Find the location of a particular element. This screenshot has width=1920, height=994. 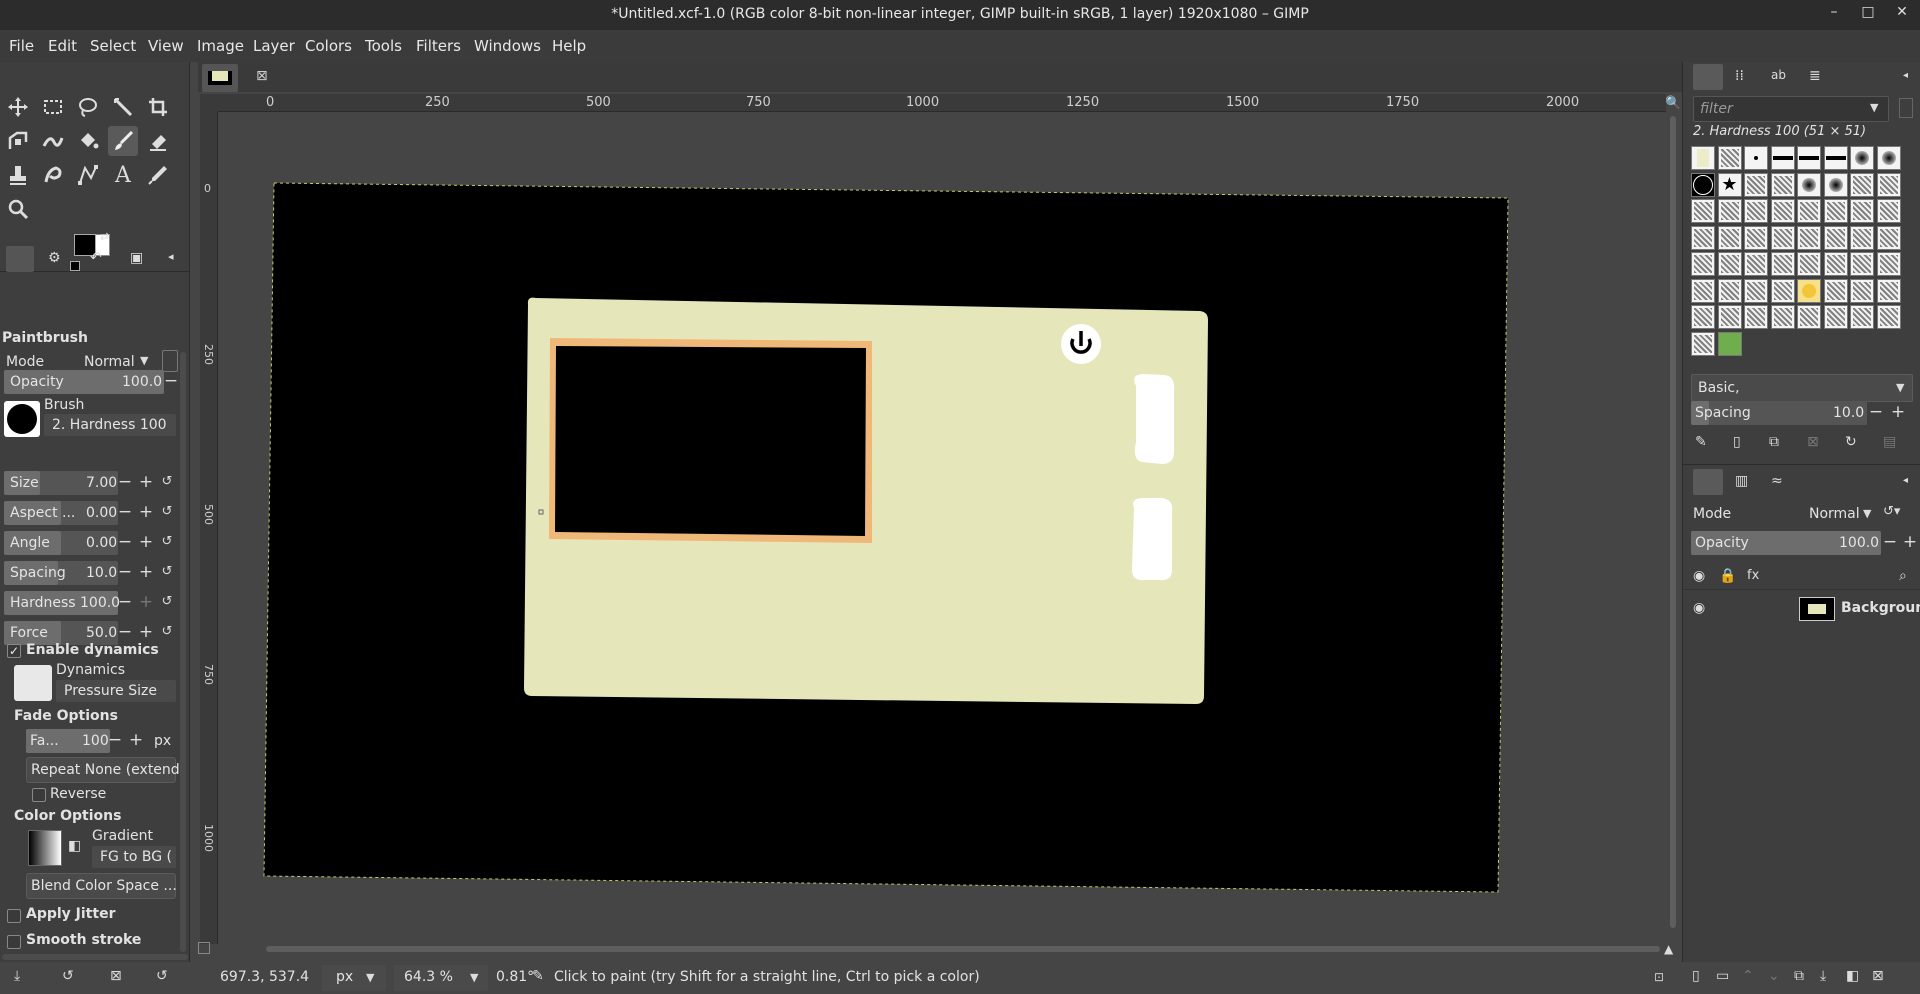

reverse-checkbox is located at coordinates (39, 795).